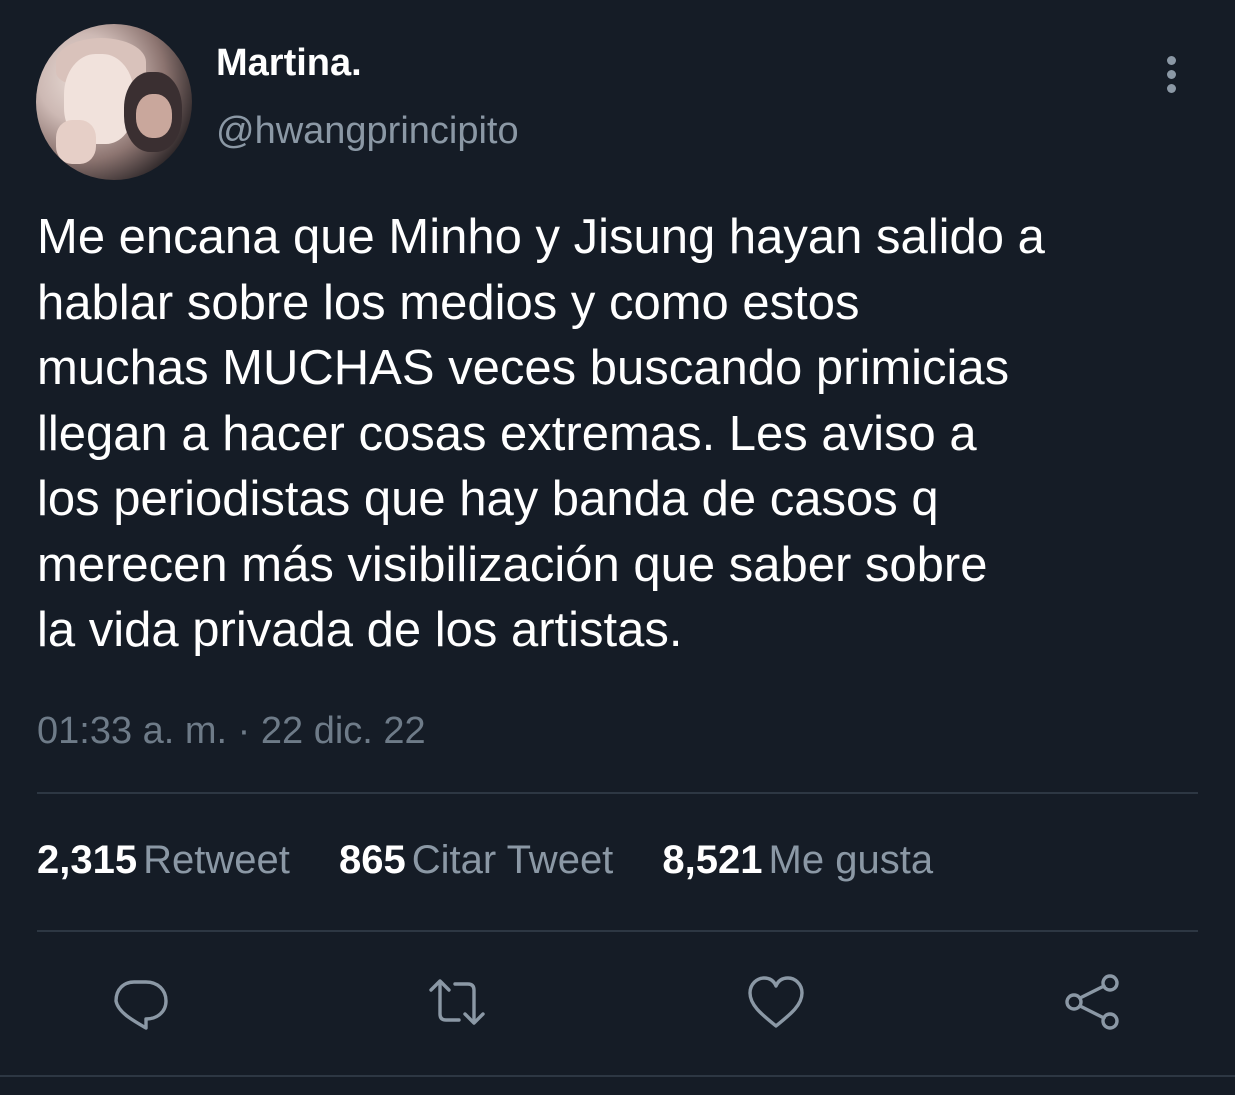 This screenshot has height=1095, width=1235. Describe the element at coordinates (776, 1002) in the screenshot. I see `like-icon` at that location.